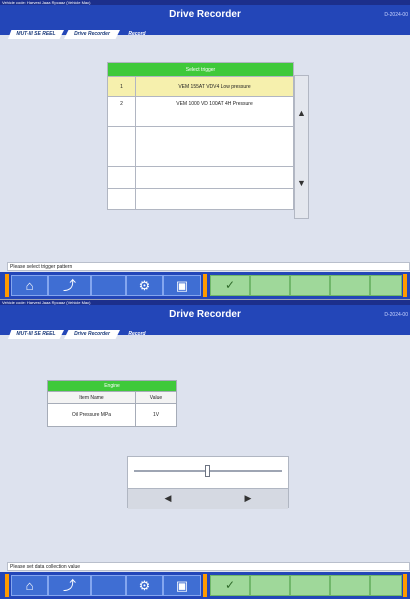 Image resolution: width=410 pixels, height=599 pixels. I want to click on arrow-right-icon: ▶, so click(248, 498).